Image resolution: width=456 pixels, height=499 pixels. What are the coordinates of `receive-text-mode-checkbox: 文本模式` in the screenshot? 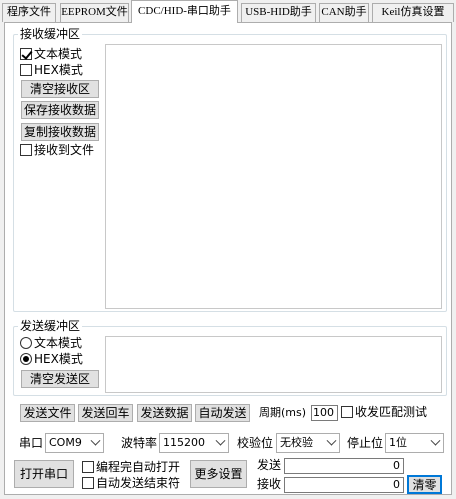 It's located at (51, 54).